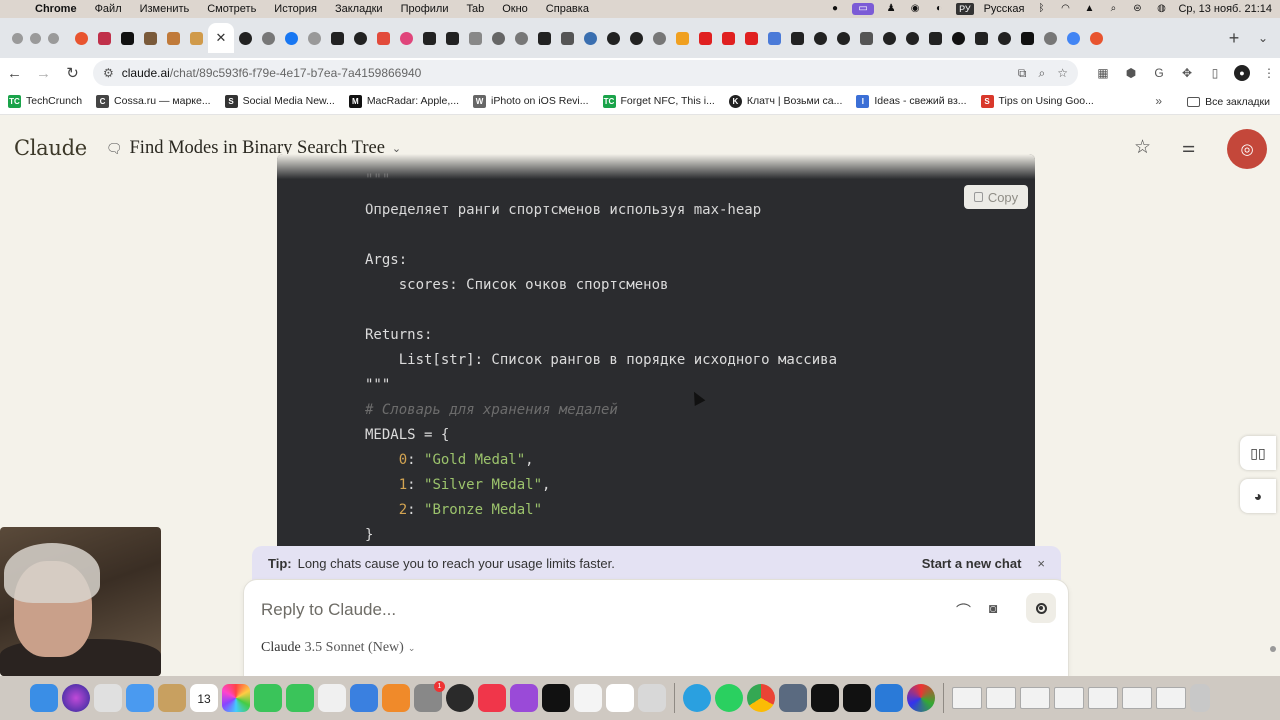 The width and height of the screenshot is (1280, 720). Describe the element at coordinates (1225, 9) in the screenshot. I see `menu-clock: Ср, 13 нояб. 21:14` at that location.